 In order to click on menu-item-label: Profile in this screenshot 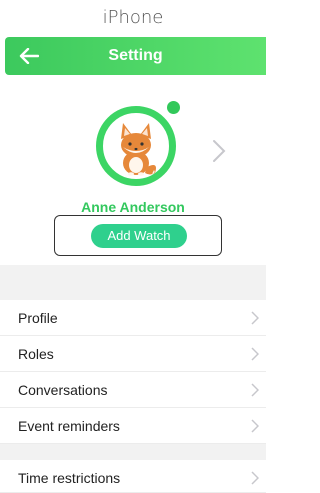, I will do `click(38, 318)`.